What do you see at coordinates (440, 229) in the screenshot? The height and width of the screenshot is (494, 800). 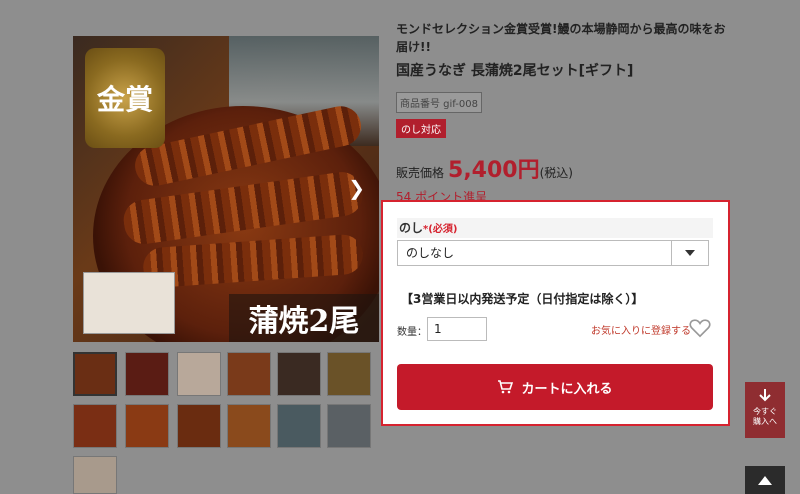 I see `required-mark: *(必須)` at bounding box center [440, 229].